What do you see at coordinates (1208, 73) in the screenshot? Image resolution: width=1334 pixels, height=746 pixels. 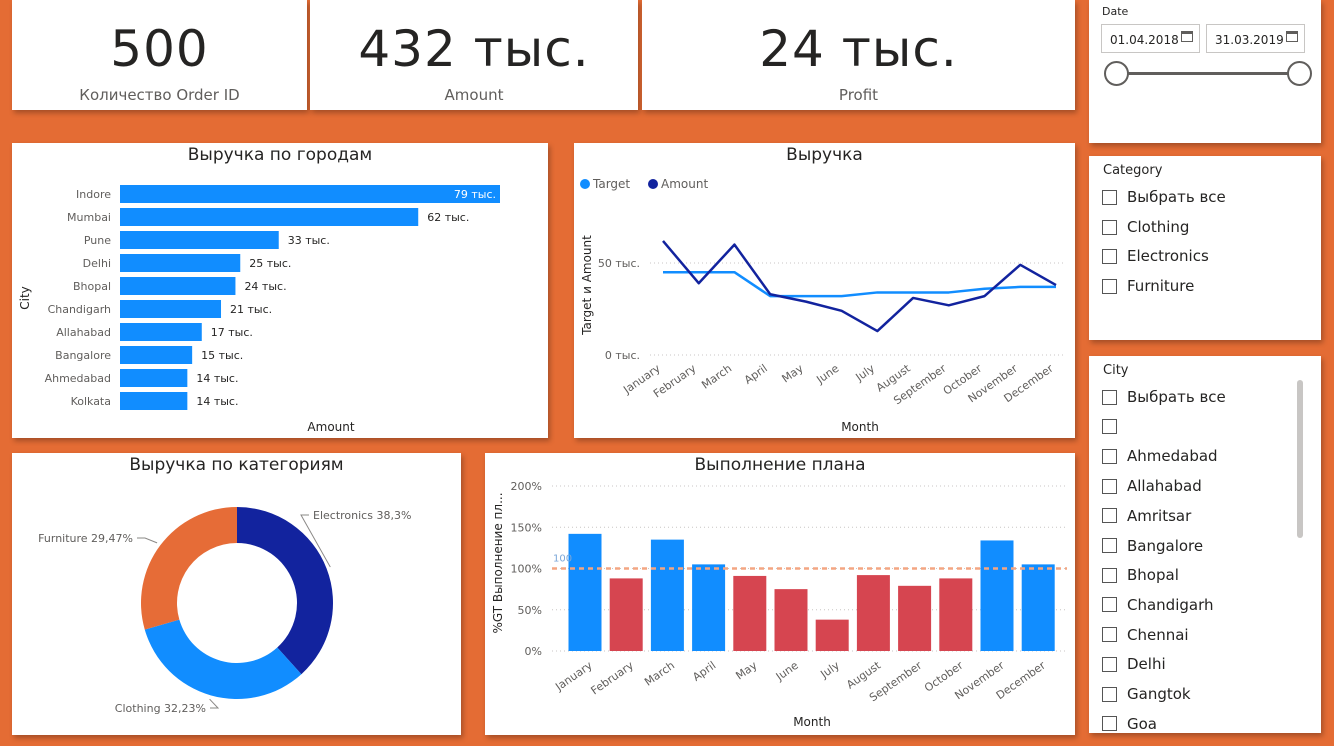 I see `date-range-track` at bounding box center [1208, 73].